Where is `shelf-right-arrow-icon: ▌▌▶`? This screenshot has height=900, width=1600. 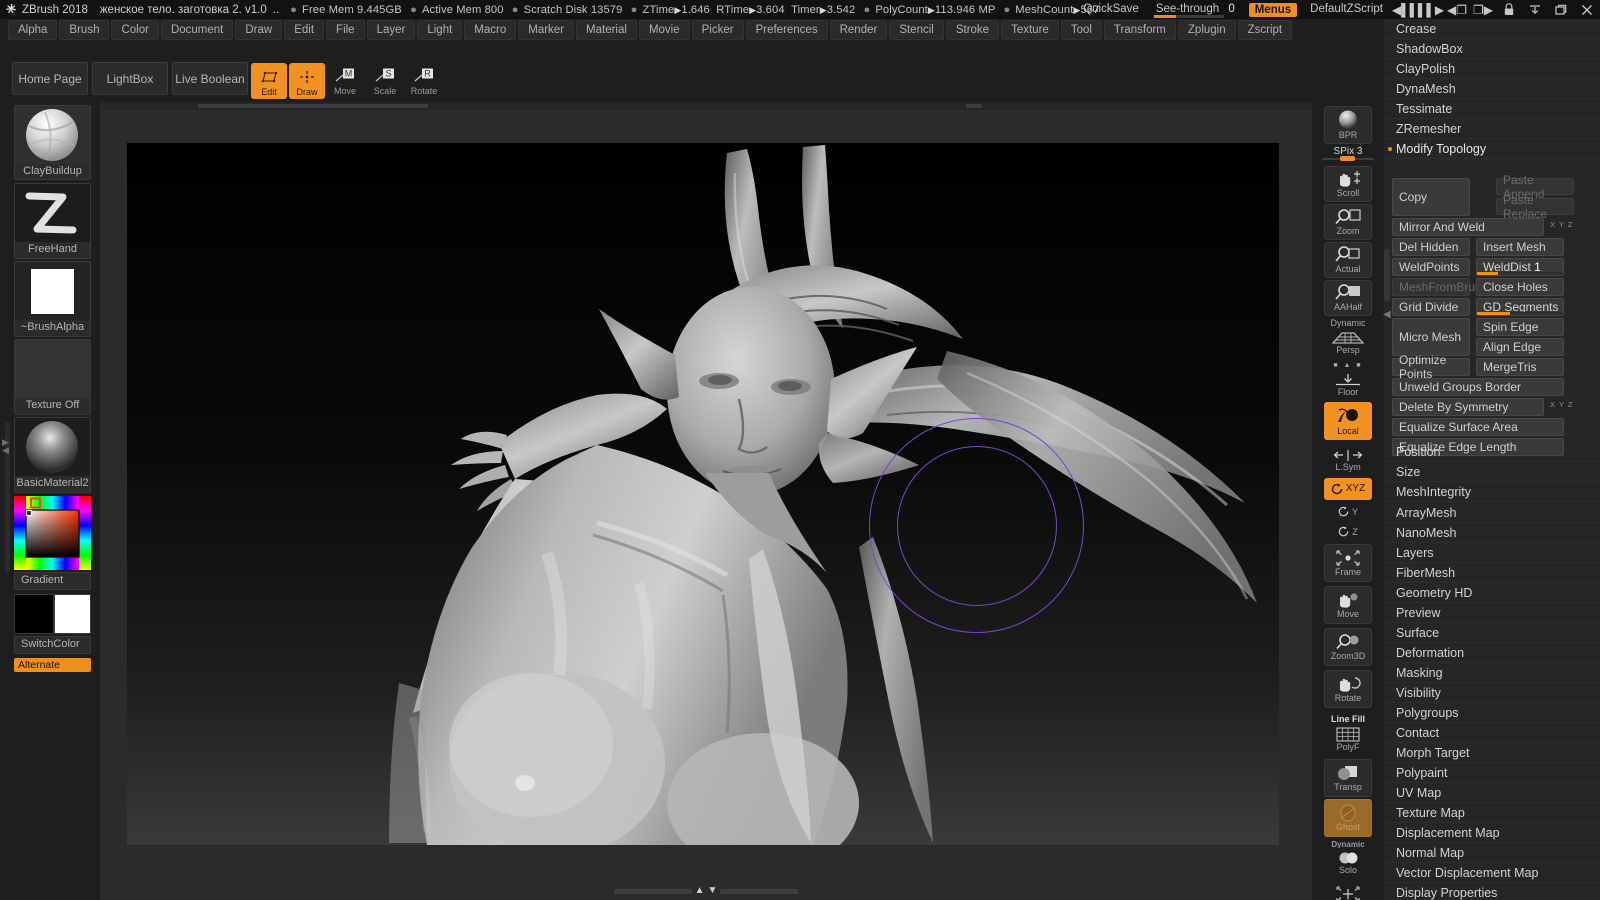 shelf-right-arrow-icon: ▌▌▶ is located at coordinates (1431, 9).